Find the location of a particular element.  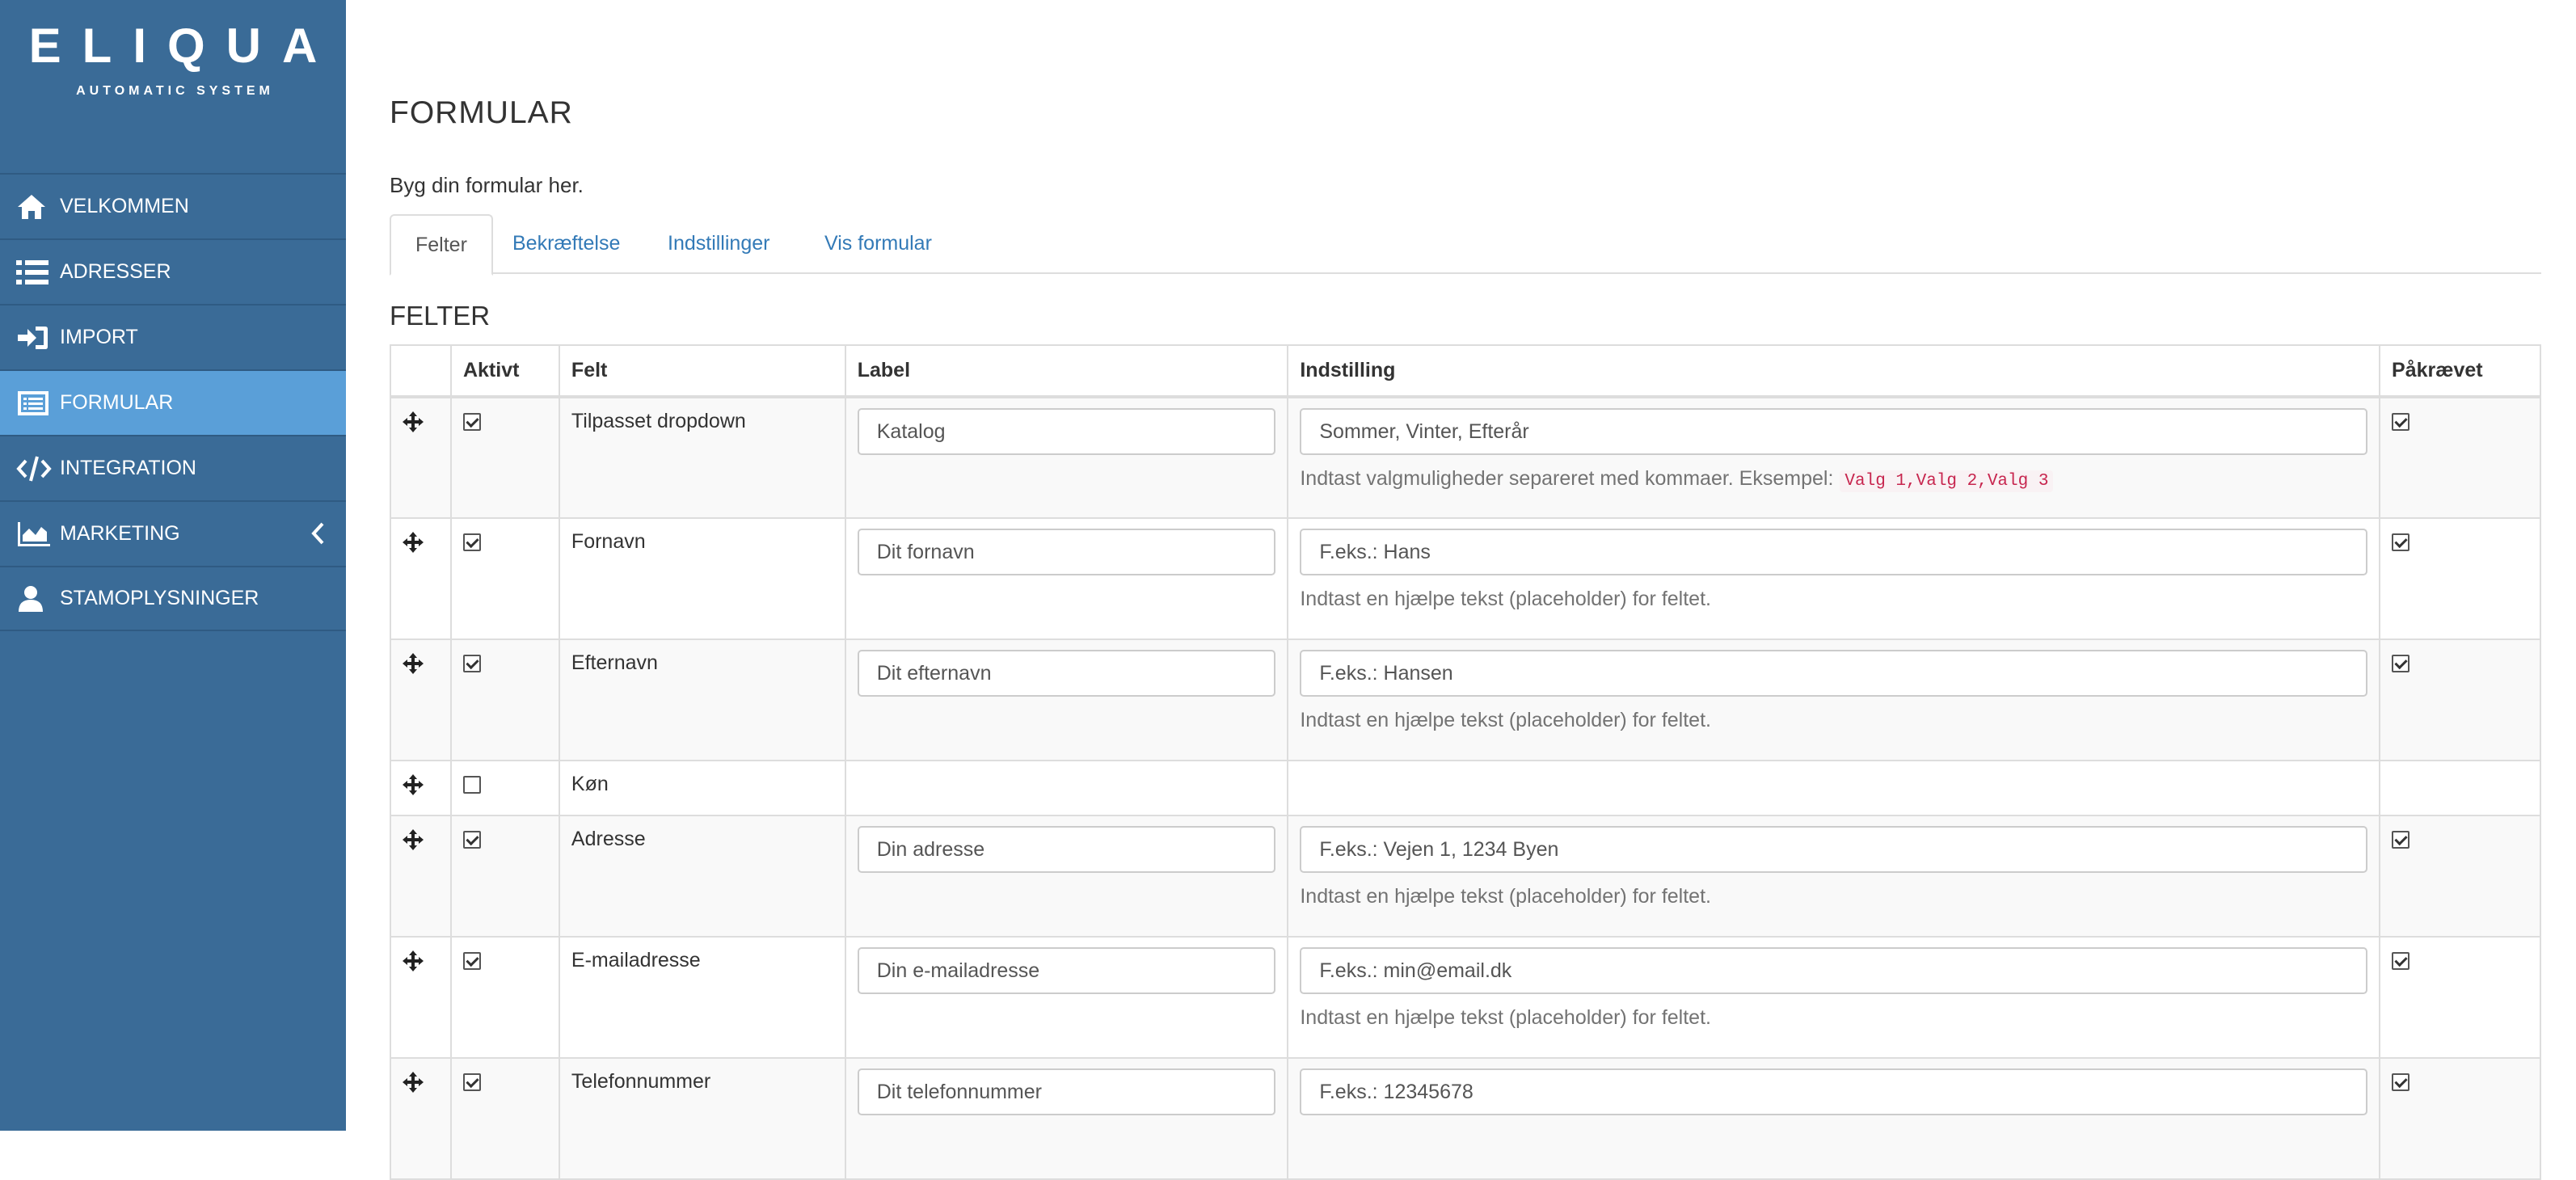

label-input: Dit fornavn is located at coordinates (1066, 552).